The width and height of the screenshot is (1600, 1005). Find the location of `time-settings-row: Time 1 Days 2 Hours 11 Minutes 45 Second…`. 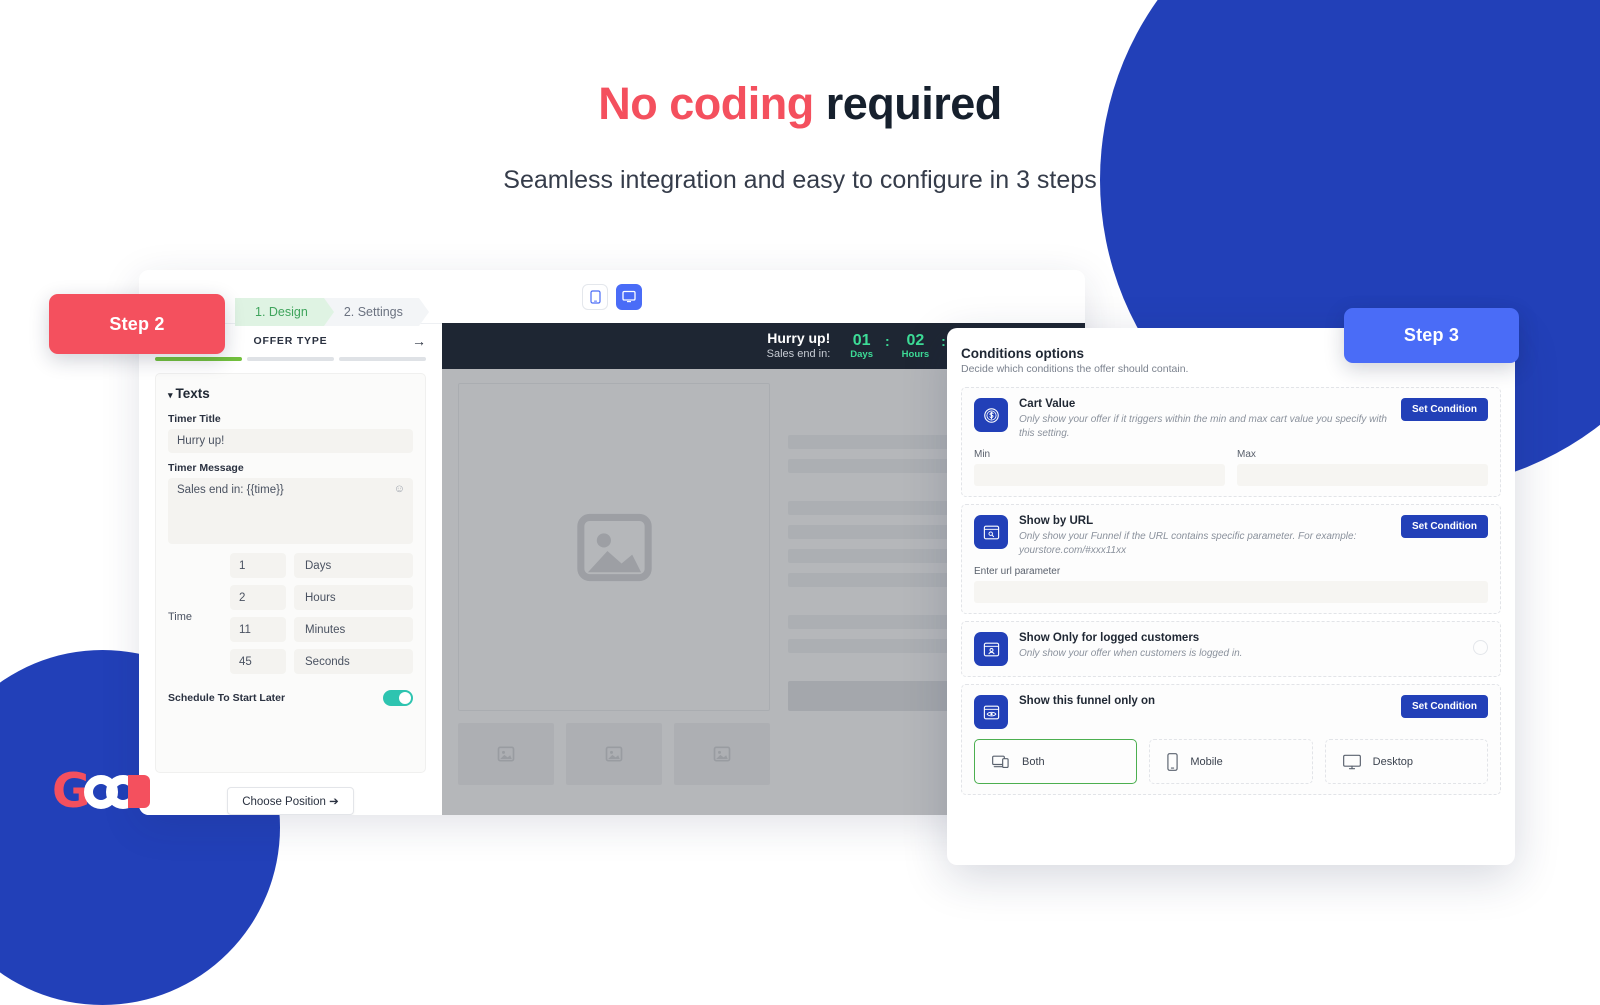

time-settings-row: Time 1 Days 2 Hours 11 Minutes 45 Second… is located at coordinates (290, 617).